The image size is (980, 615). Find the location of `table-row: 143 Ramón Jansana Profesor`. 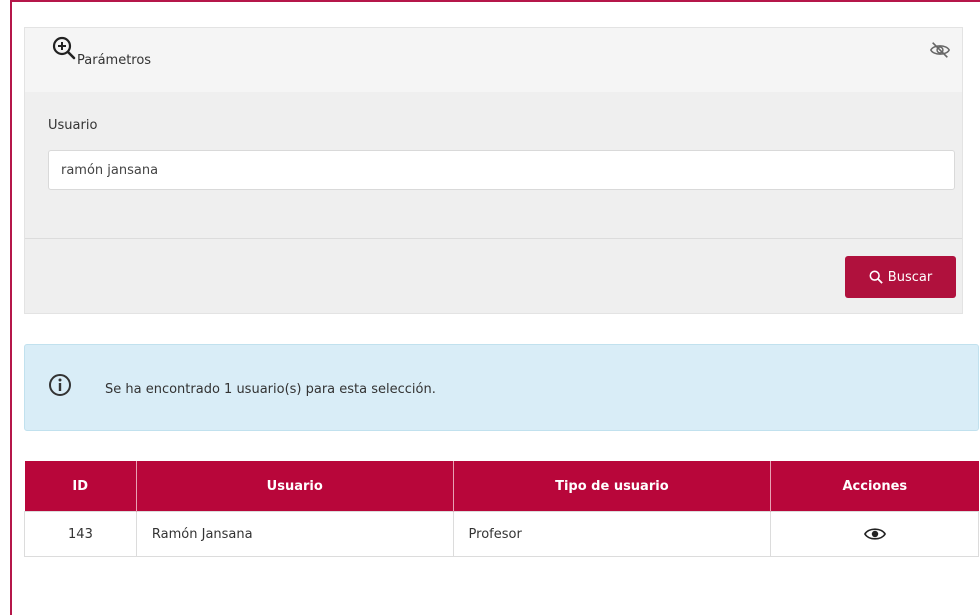

table-row: 143 Ramón Jansana Profesor is located at coordinates (501, 534).